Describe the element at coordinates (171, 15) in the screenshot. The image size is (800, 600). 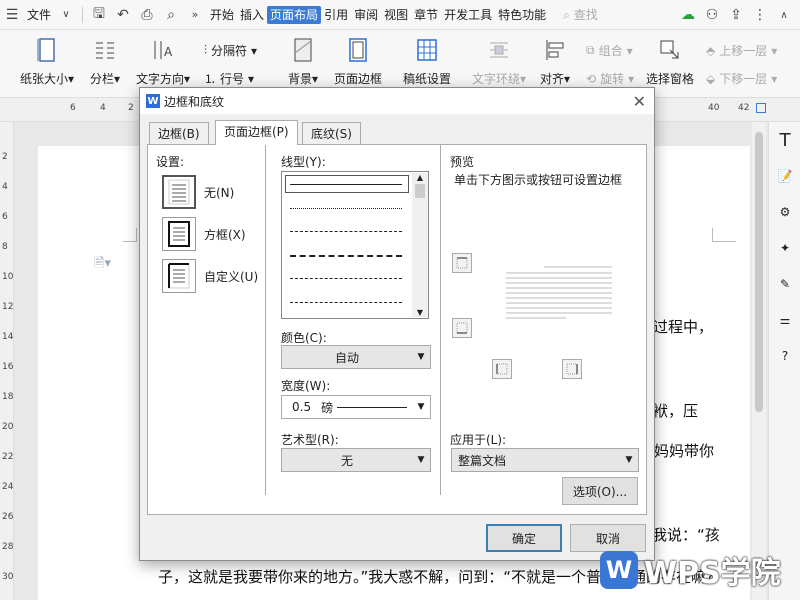
I see `print-preview-icon: ⌕` at that location.